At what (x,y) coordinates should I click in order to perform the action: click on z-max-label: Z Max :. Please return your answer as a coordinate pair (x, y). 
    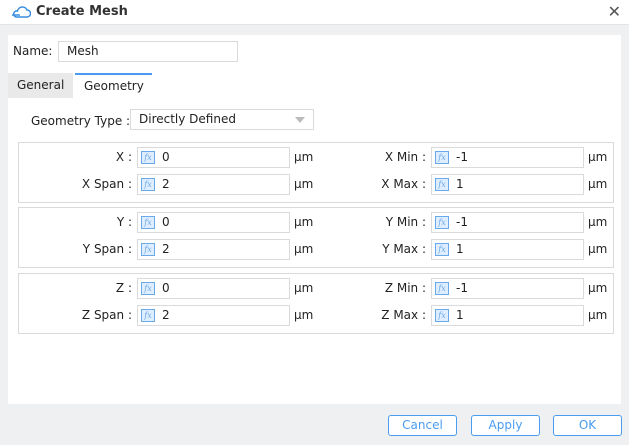
    Looking at the image, I should click on (403, 315).